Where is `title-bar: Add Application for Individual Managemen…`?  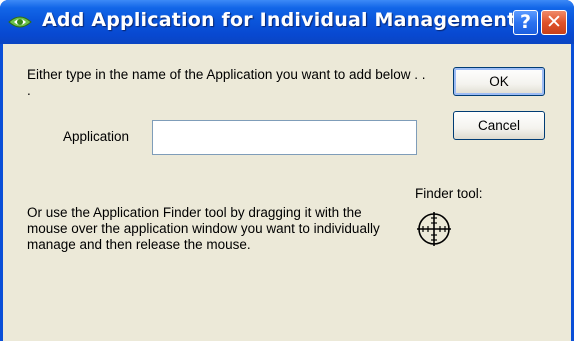 title-bar: Add Application for Individual Managemen… is located at coordinates (287, 22).